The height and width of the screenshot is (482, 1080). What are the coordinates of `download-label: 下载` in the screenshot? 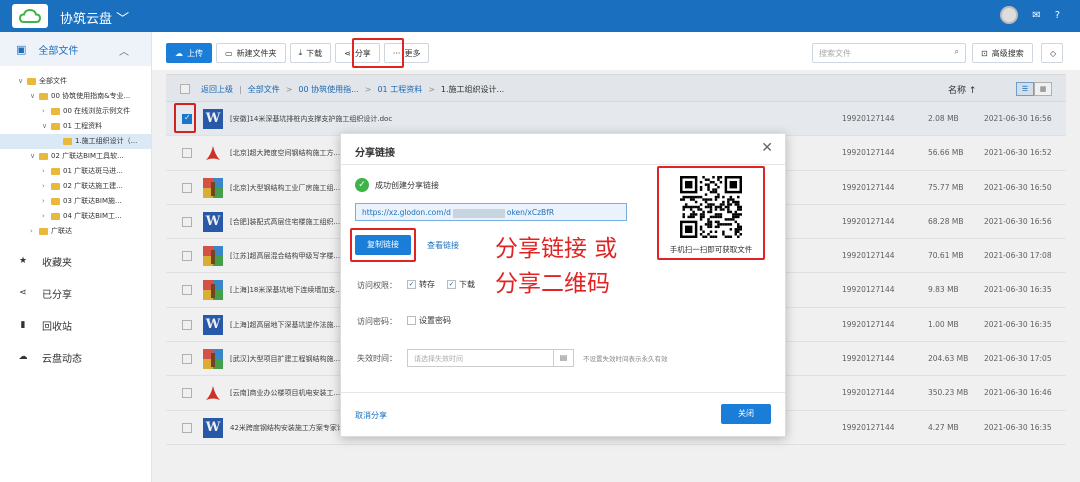 It's located at (314, 53).